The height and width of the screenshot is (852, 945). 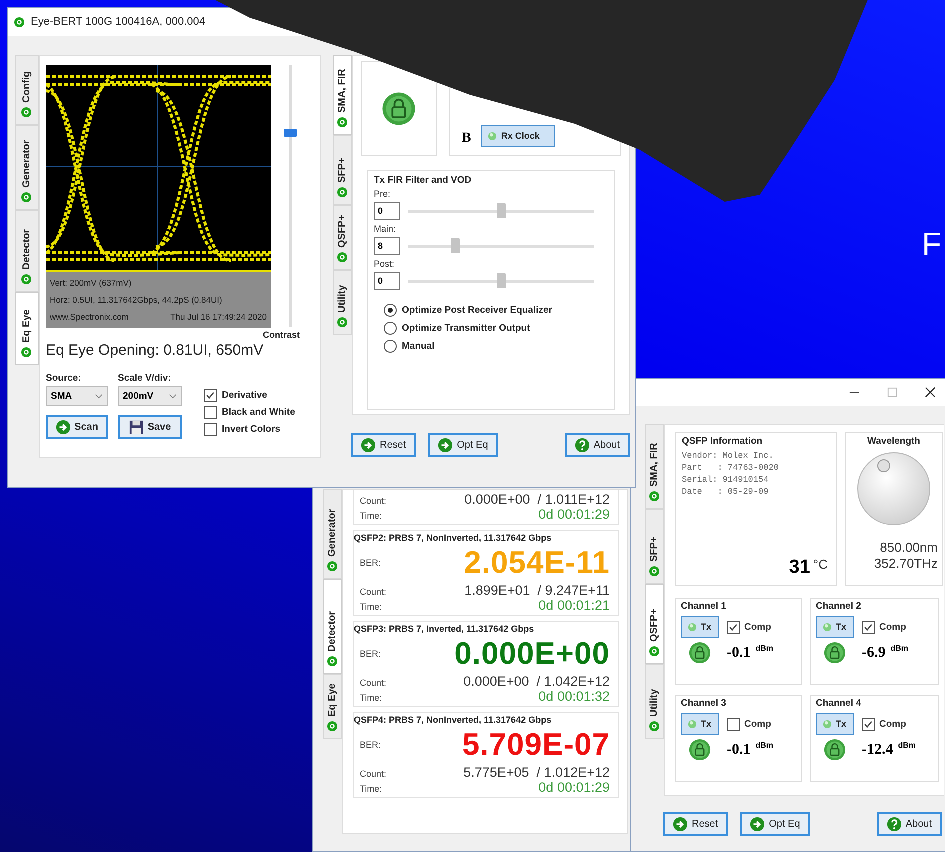 What do you see at coordinates (820, 564) in the screenshot?
I see `temperature-unit: °C` at bounding box center [820, 564].